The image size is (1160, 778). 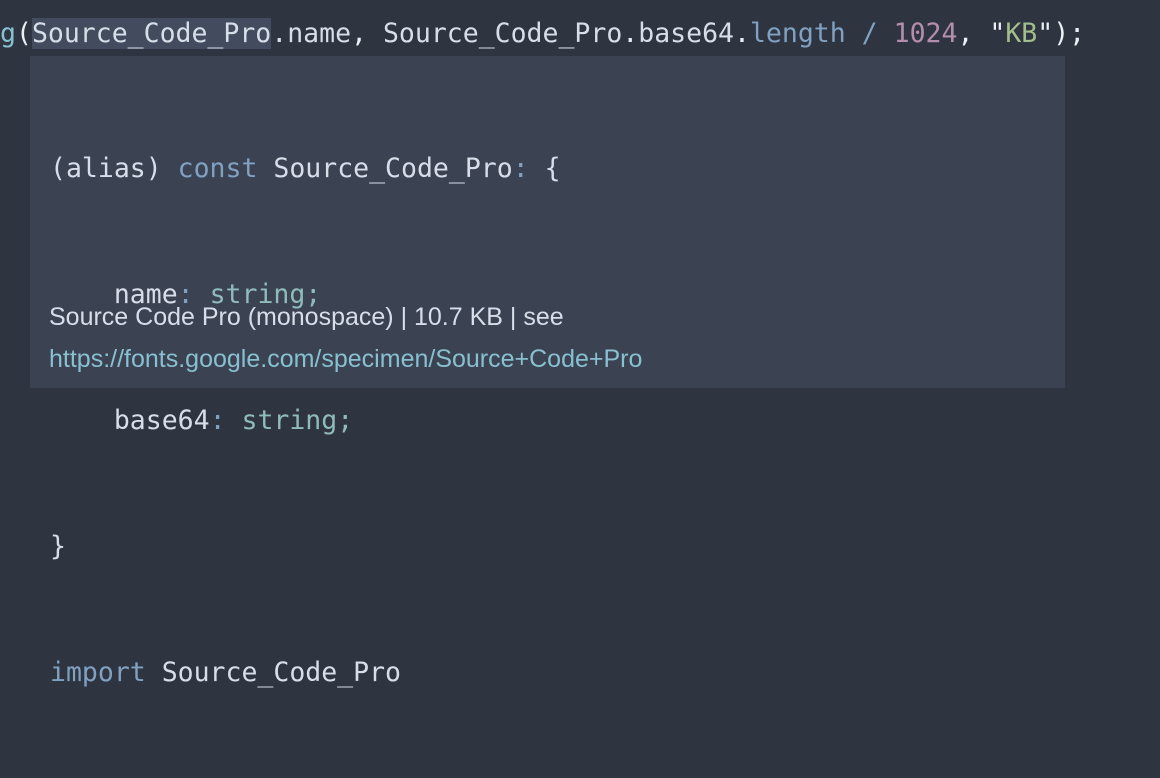 What do you see at coordinates (98, 672) in the screenshot?
I see `import-keyword: import` at bounding box center [98, 672].